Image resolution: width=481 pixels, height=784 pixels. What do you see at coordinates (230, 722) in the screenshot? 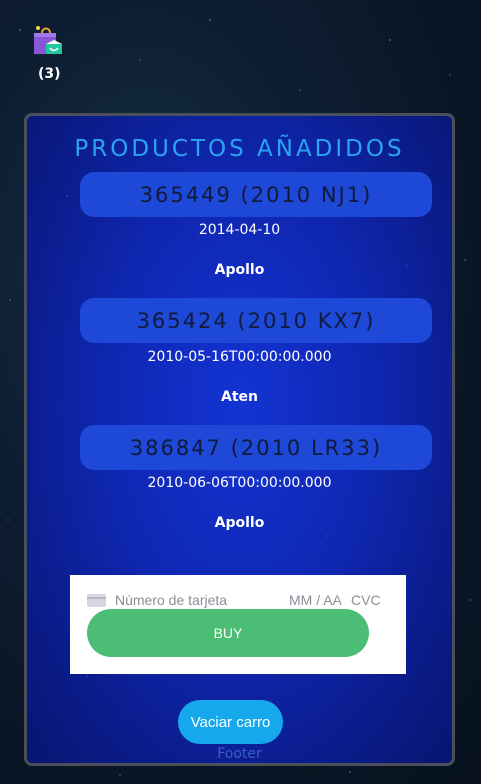
I see `empty-cart-button: Vaciar carro` at bounding box center [230, 722].